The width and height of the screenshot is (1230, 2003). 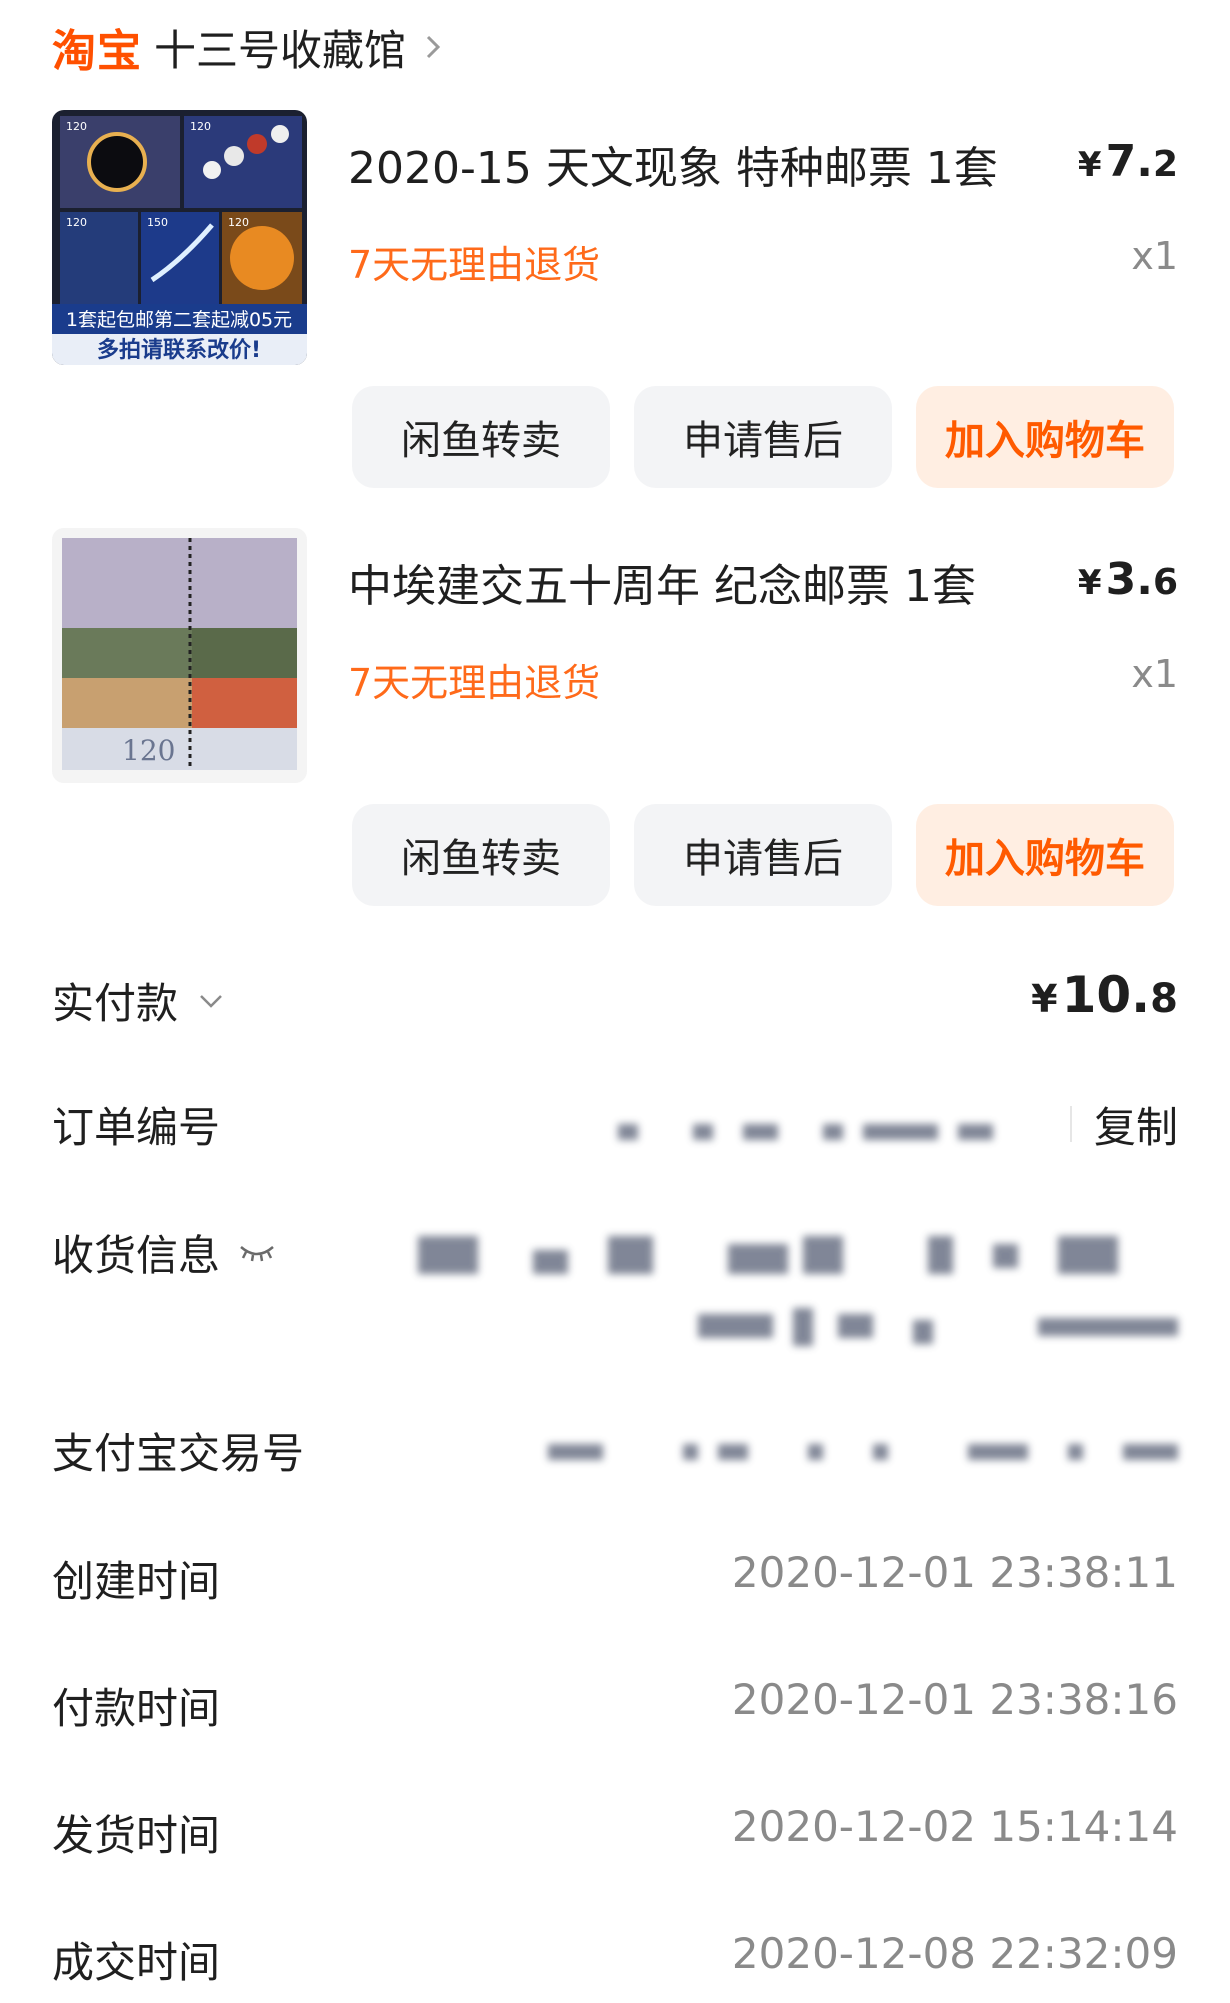 What do you see at coordinates (433, 47) in the screenshot?
I see `chevron-right-icon` at bounding box center [433, 47].